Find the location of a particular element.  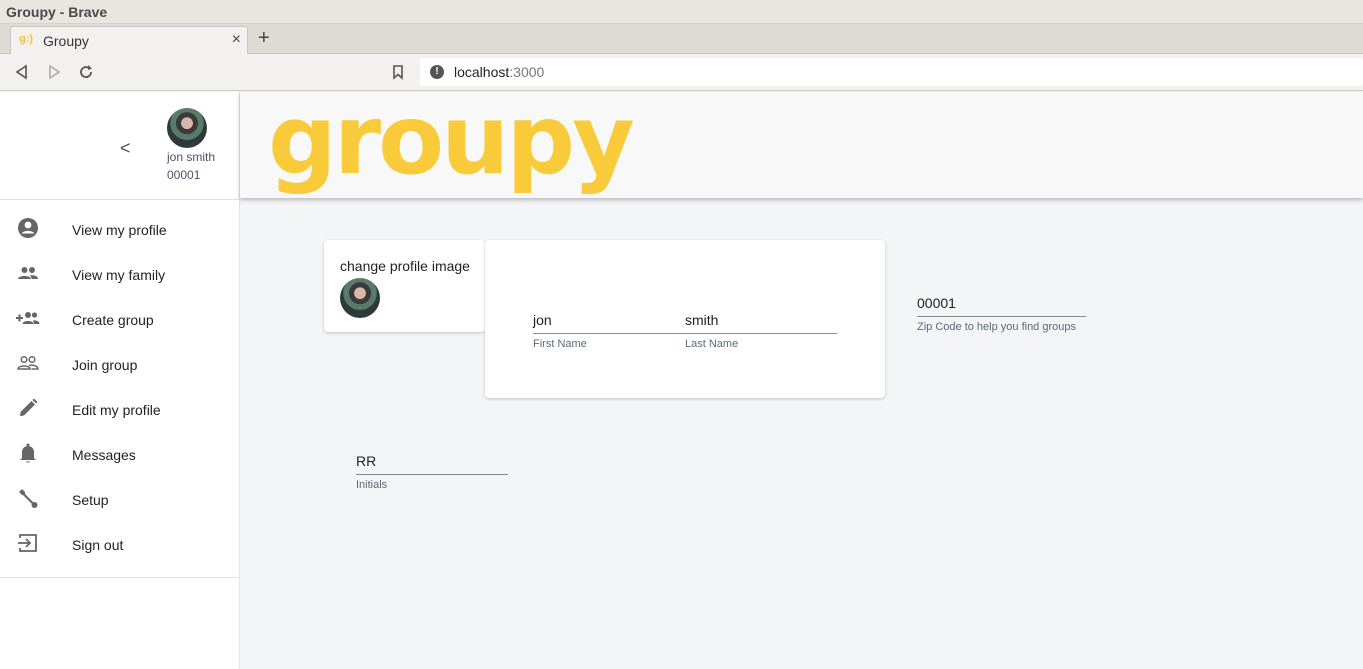

sidebar-item-edit-profile: Edit my profile is located at coordinates (119, 410).